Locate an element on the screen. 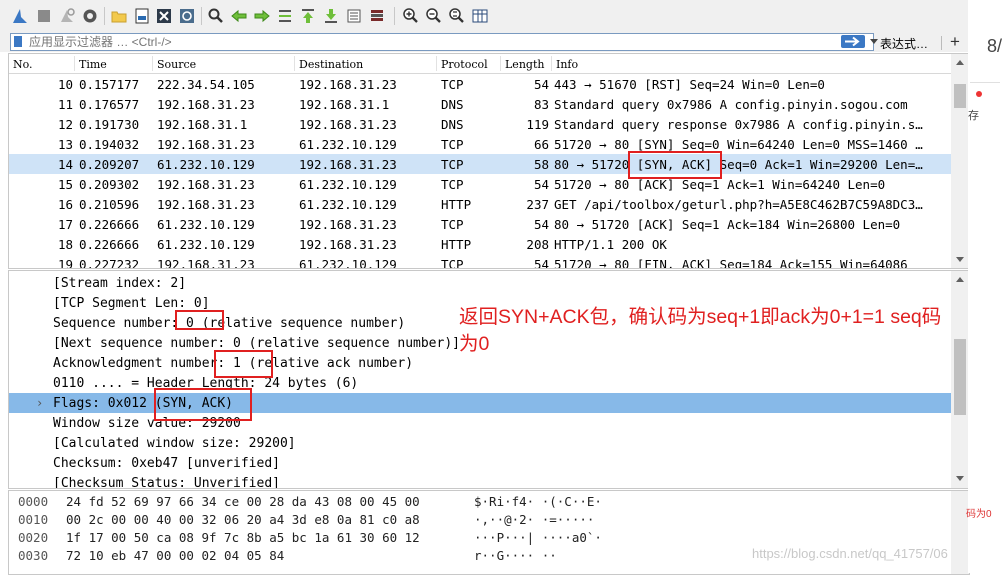  column-header-destination: Destination is located at coordinates (331, 64).